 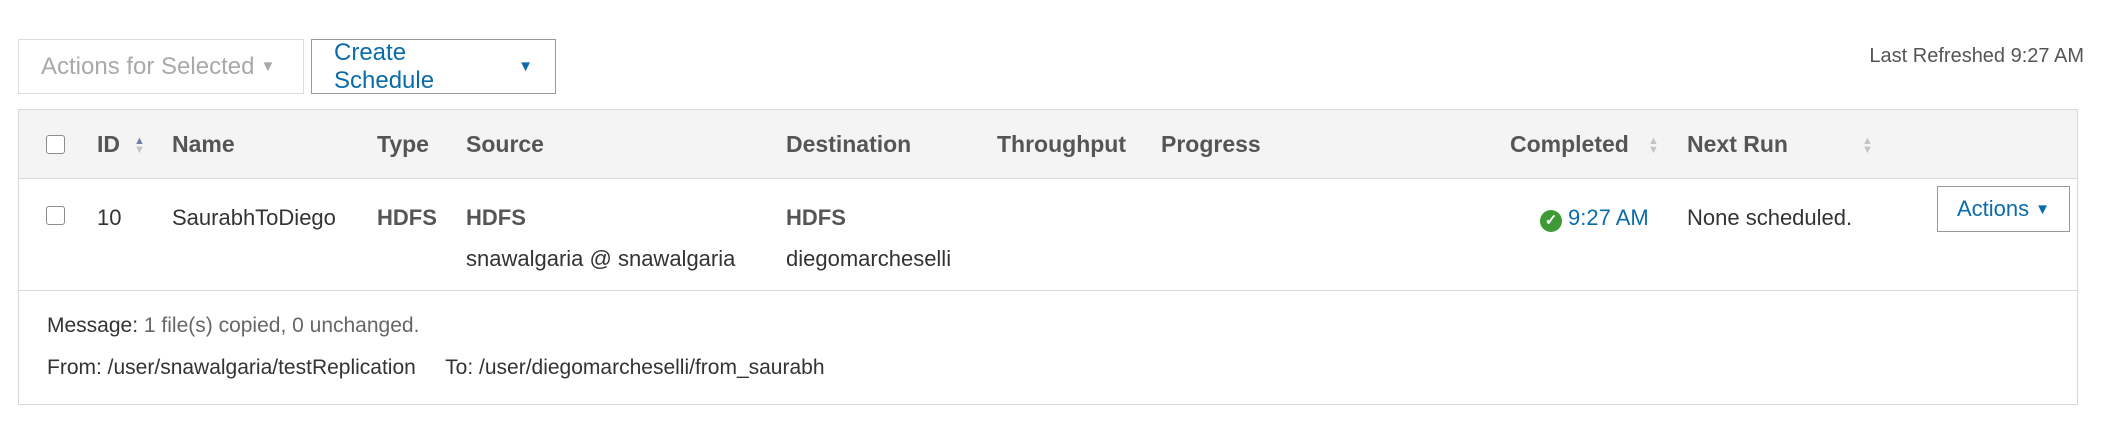 I want to click on row-id: 10, so click(x=109, y=217).